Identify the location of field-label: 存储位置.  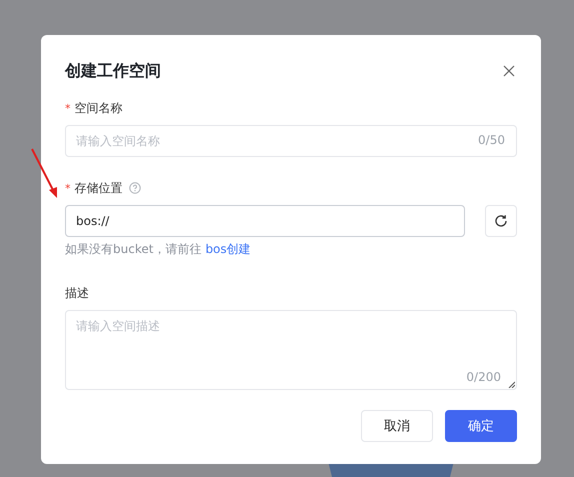
(98, 188).